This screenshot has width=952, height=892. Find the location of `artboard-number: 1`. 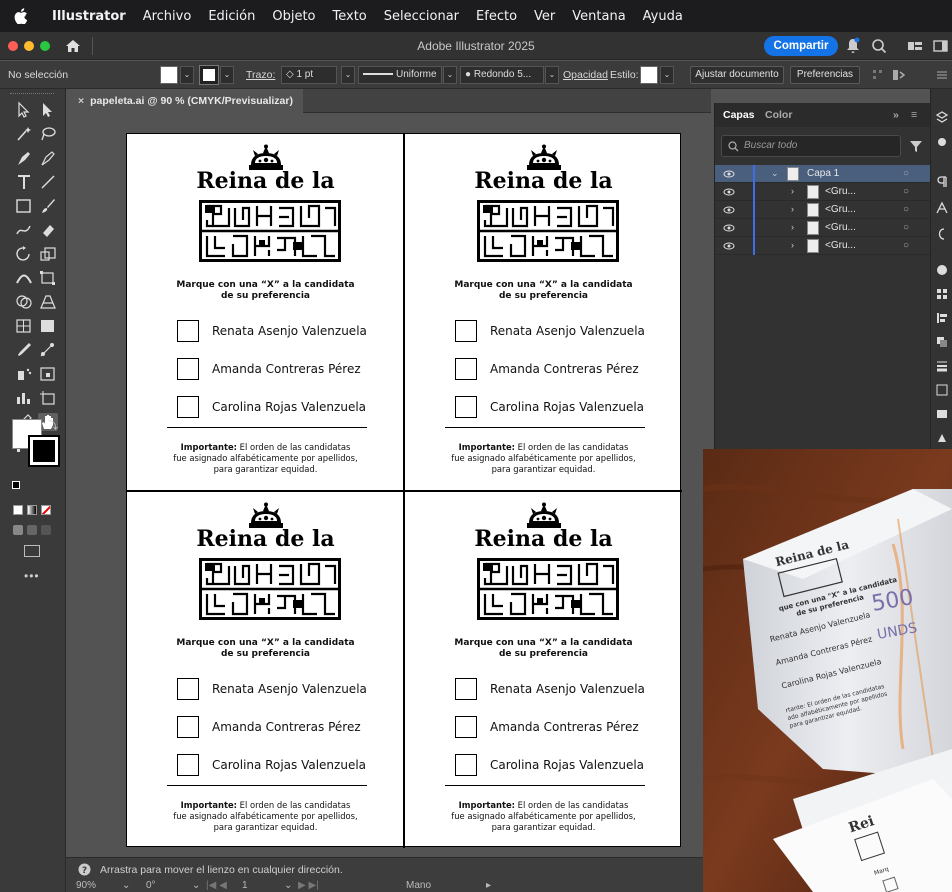

artboard-number: 1 is located at coordinates (245, 885).